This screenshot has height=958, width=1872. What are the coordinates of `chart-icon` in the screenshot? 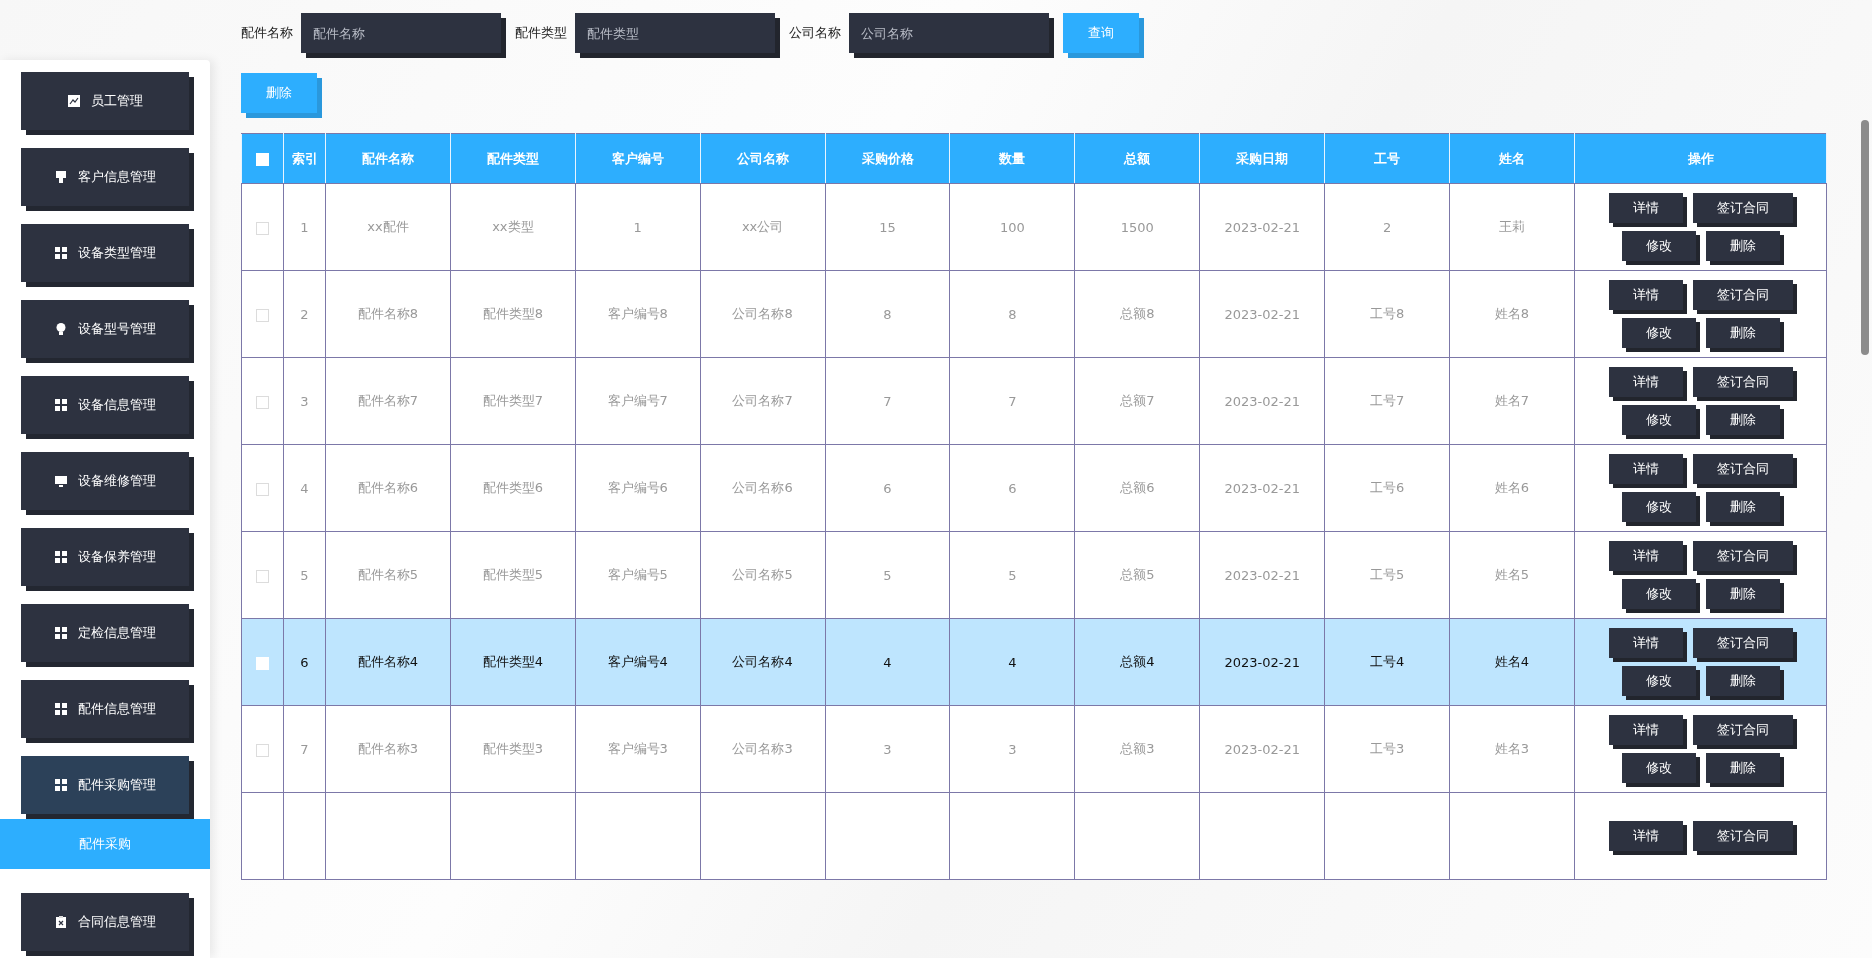 It's located at (74, 101).